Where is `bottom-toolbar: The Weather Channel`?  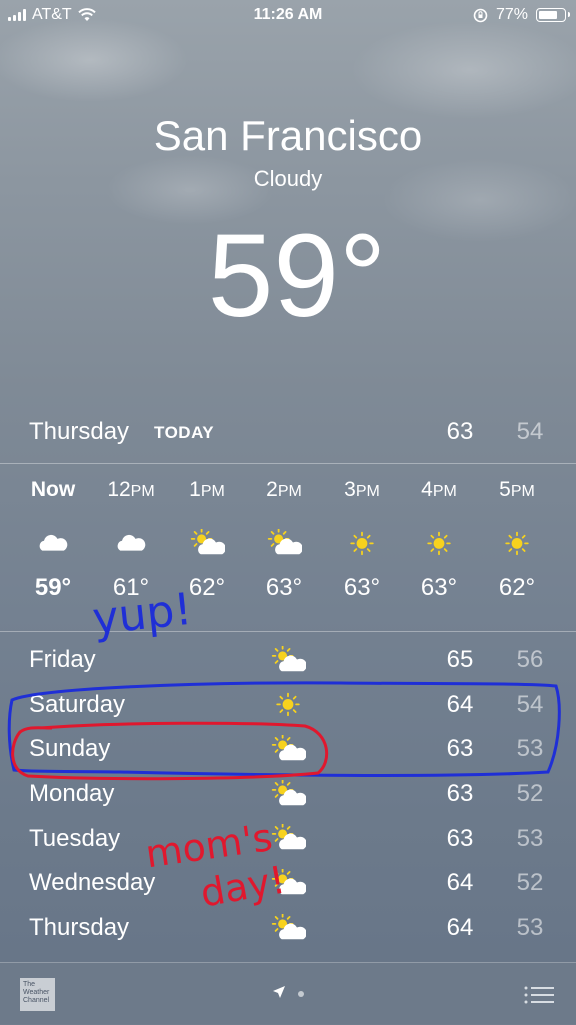 bottom-toolbar: The Weather Channel is located at coordinates (288, 993).